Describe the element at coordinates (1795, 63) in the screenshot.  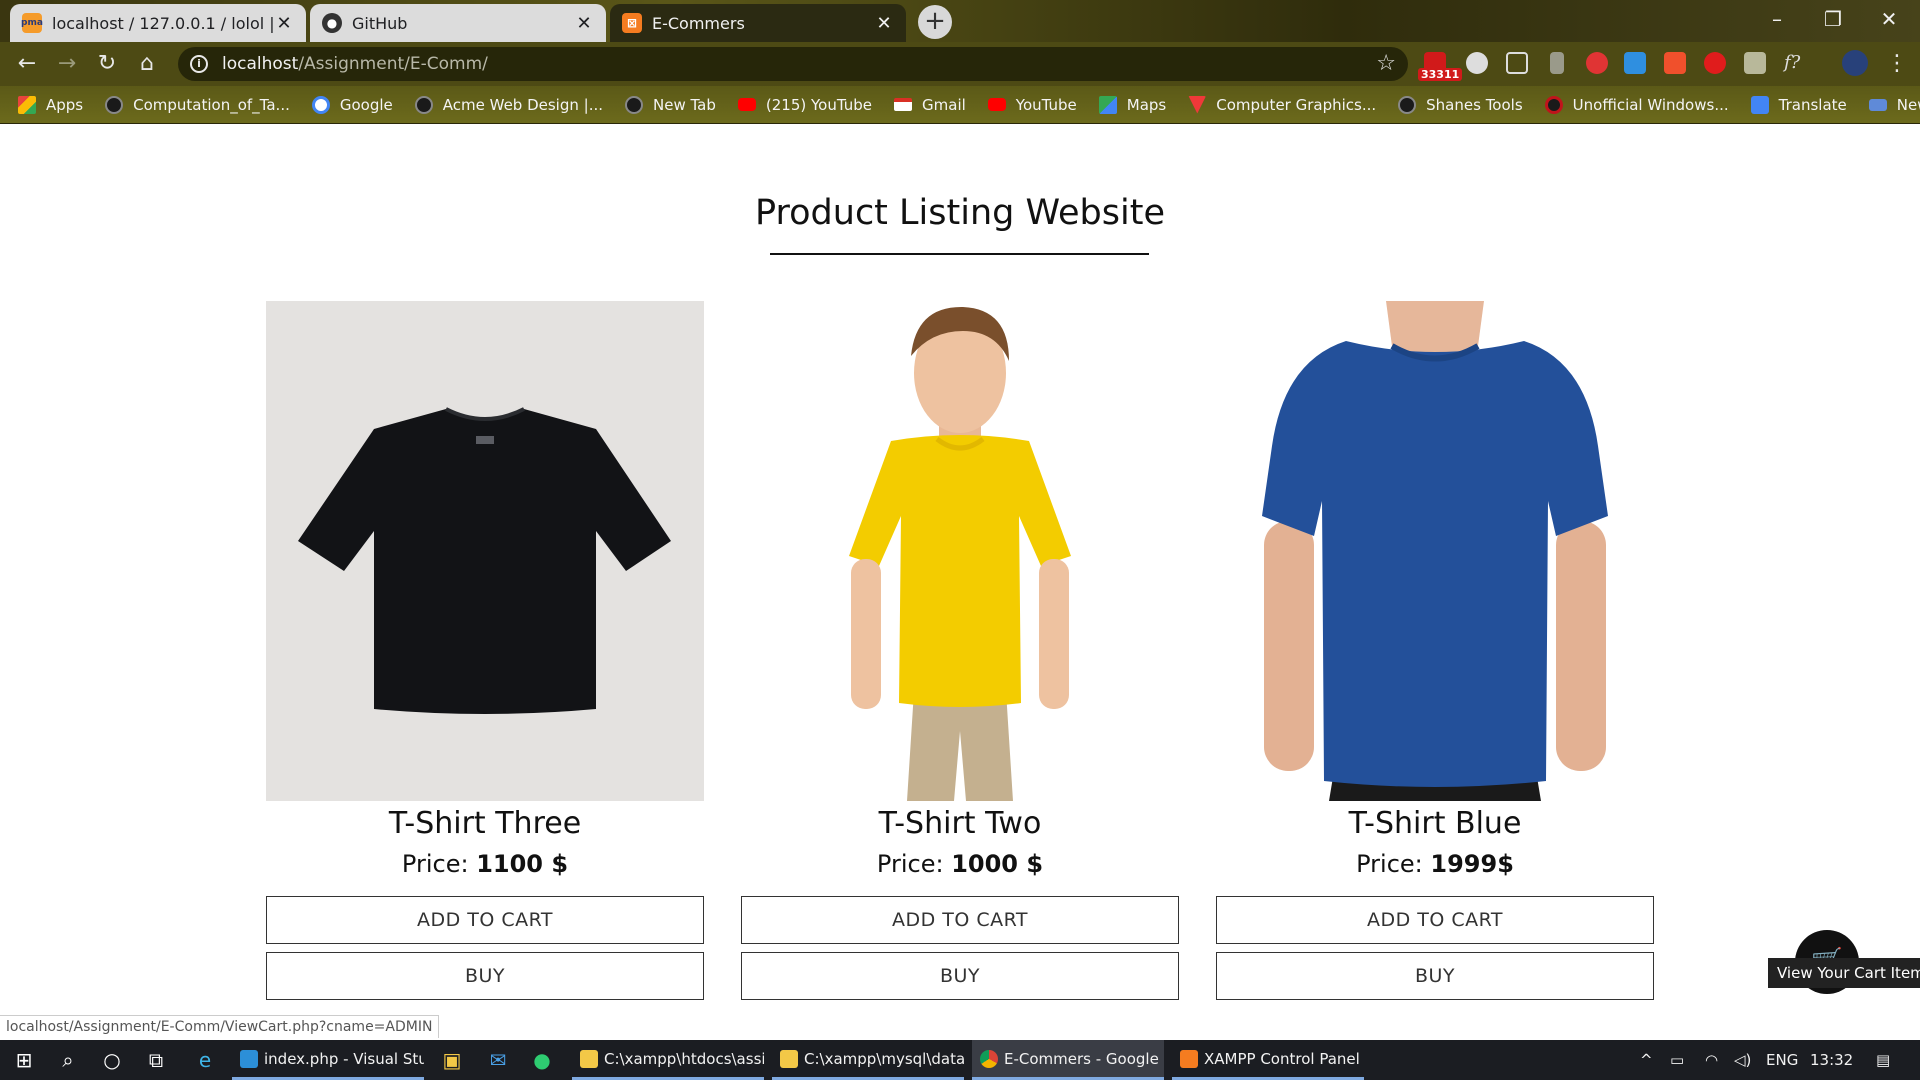
I see `formula-extension-icon: f?` at that location.